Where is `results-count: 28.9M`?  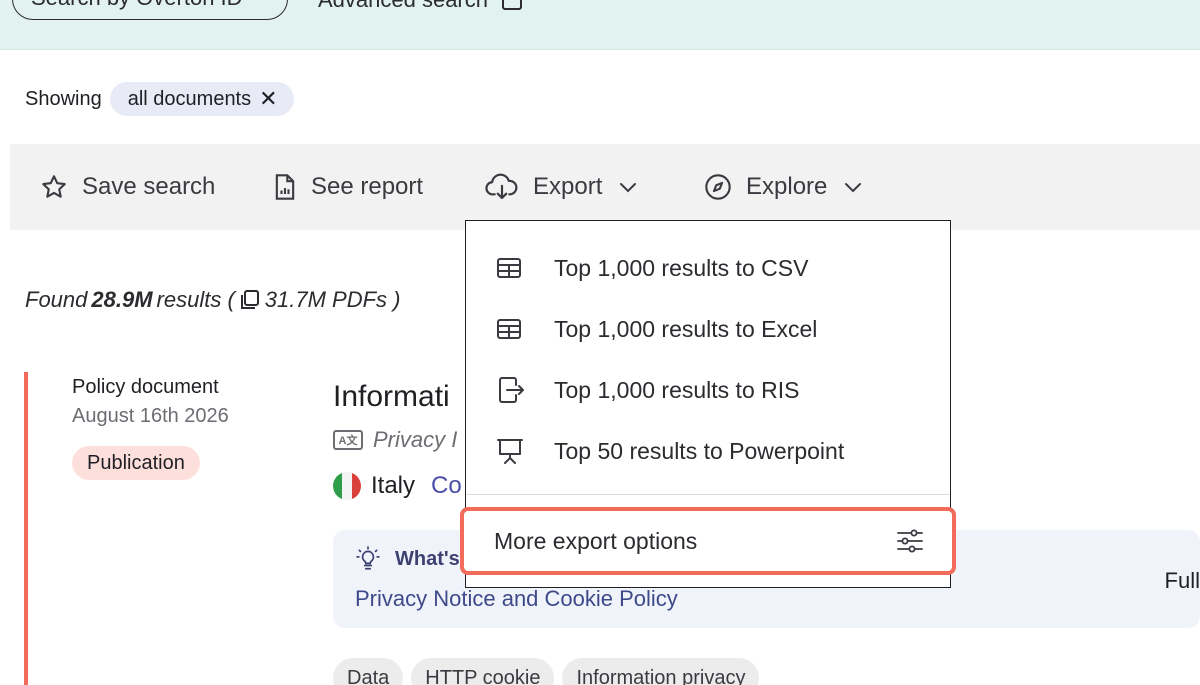
results-count: 28.9M is located at coordinates (122, 299).